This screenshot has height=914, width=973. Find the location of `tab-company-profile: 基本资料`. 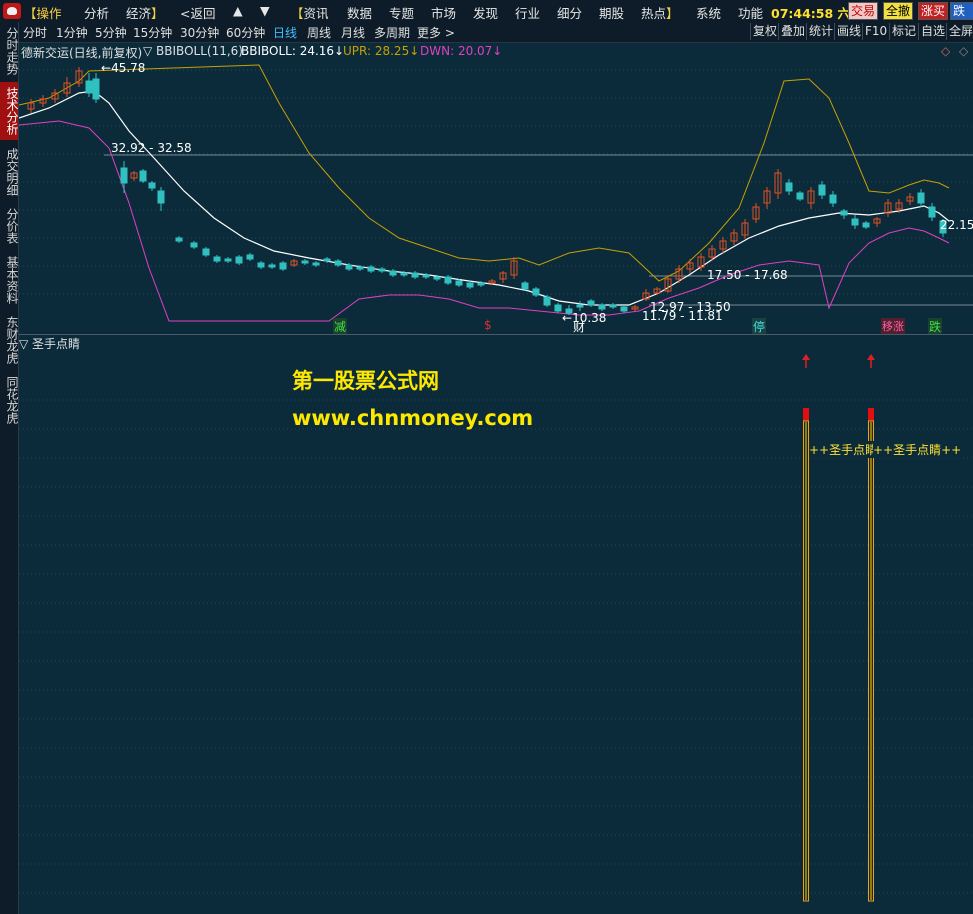

tab-company-profile: 基本资料 is located at coordinates (9, 280).